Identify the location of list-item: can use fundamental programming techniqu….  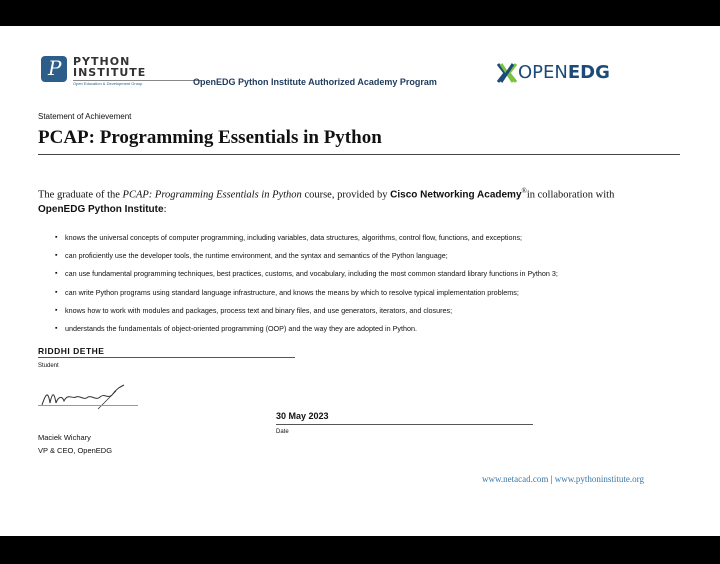
(306, 274).